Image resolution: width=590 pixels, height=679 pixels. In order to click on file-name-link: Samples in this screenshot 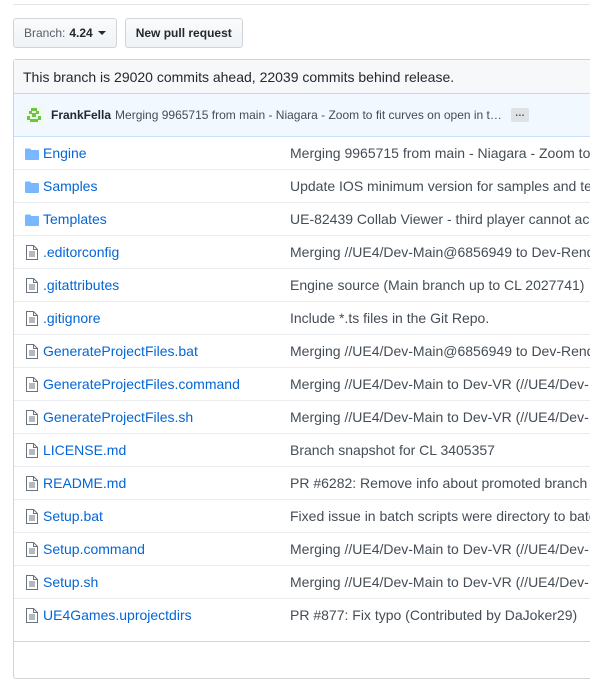, I will do `click(70, 186)`.